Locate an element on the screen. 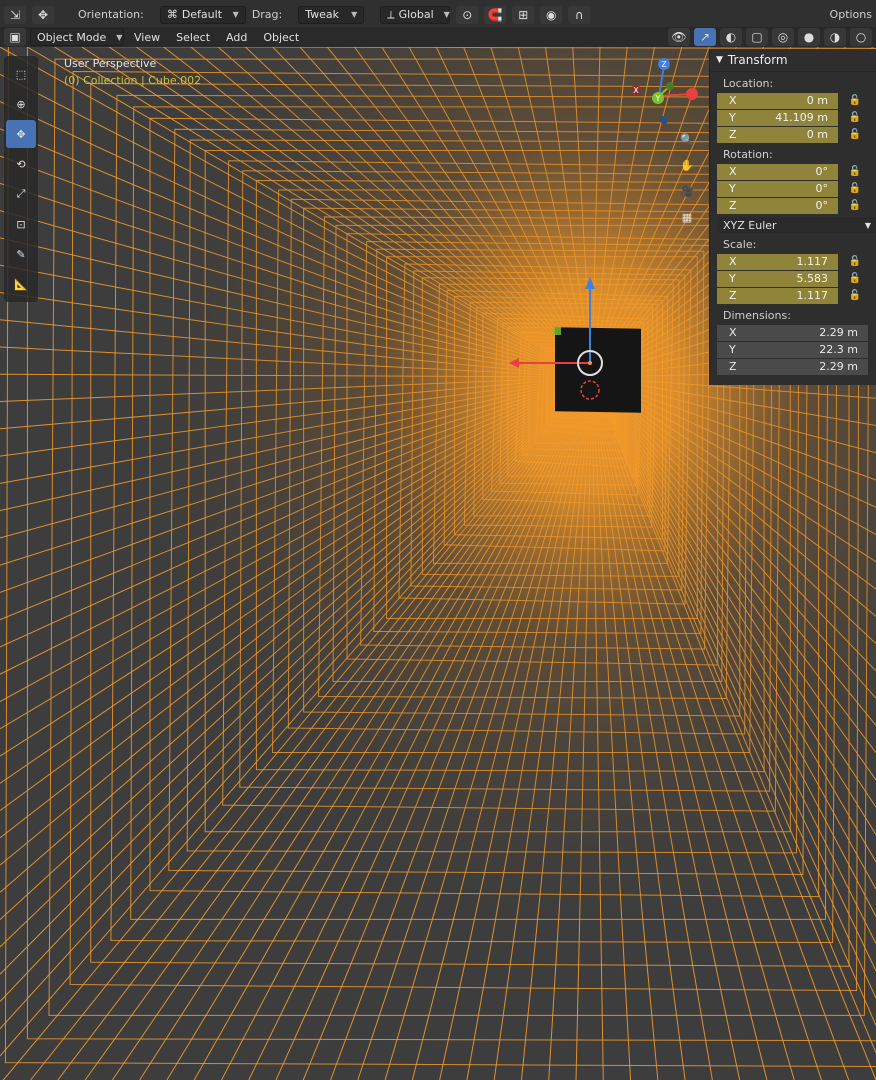 Image resolution: width=876 pixels, height=1080 pixels. scale-x-row: X 1.117 🔓 is located at coordinates (796, 261).